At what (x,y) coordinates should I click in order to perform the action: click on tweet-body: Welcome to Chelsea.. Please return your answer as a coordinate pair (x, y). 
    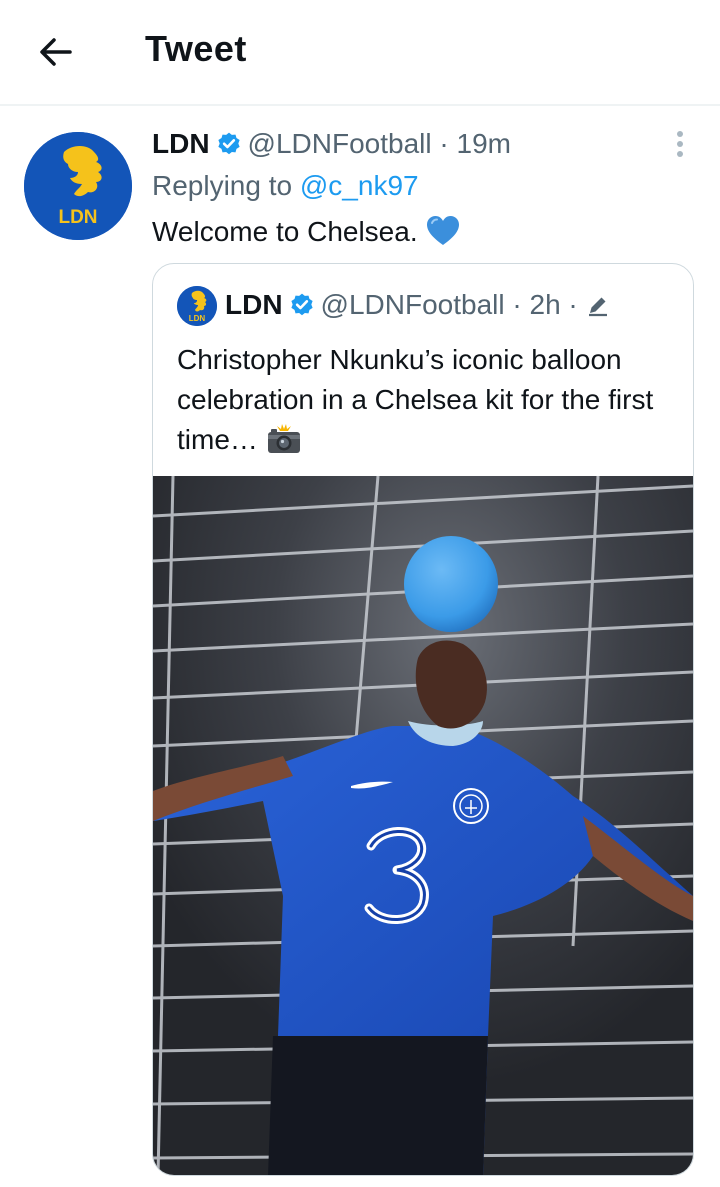
    Looking at the image, I should click on (285, 231).